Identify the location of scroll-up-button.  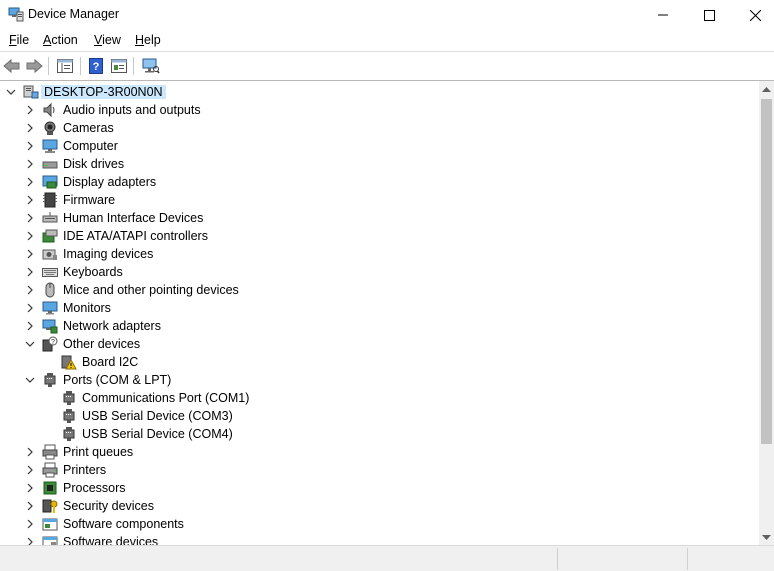
(766, 88).